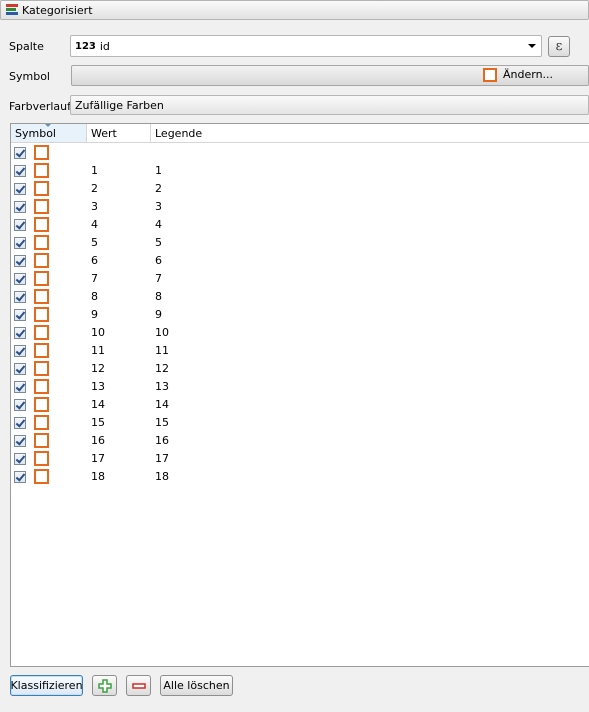  What do you see at coordinates (300, 207) in the screenshot?
I see `table-row: 33` at bounding box center [300, 207].